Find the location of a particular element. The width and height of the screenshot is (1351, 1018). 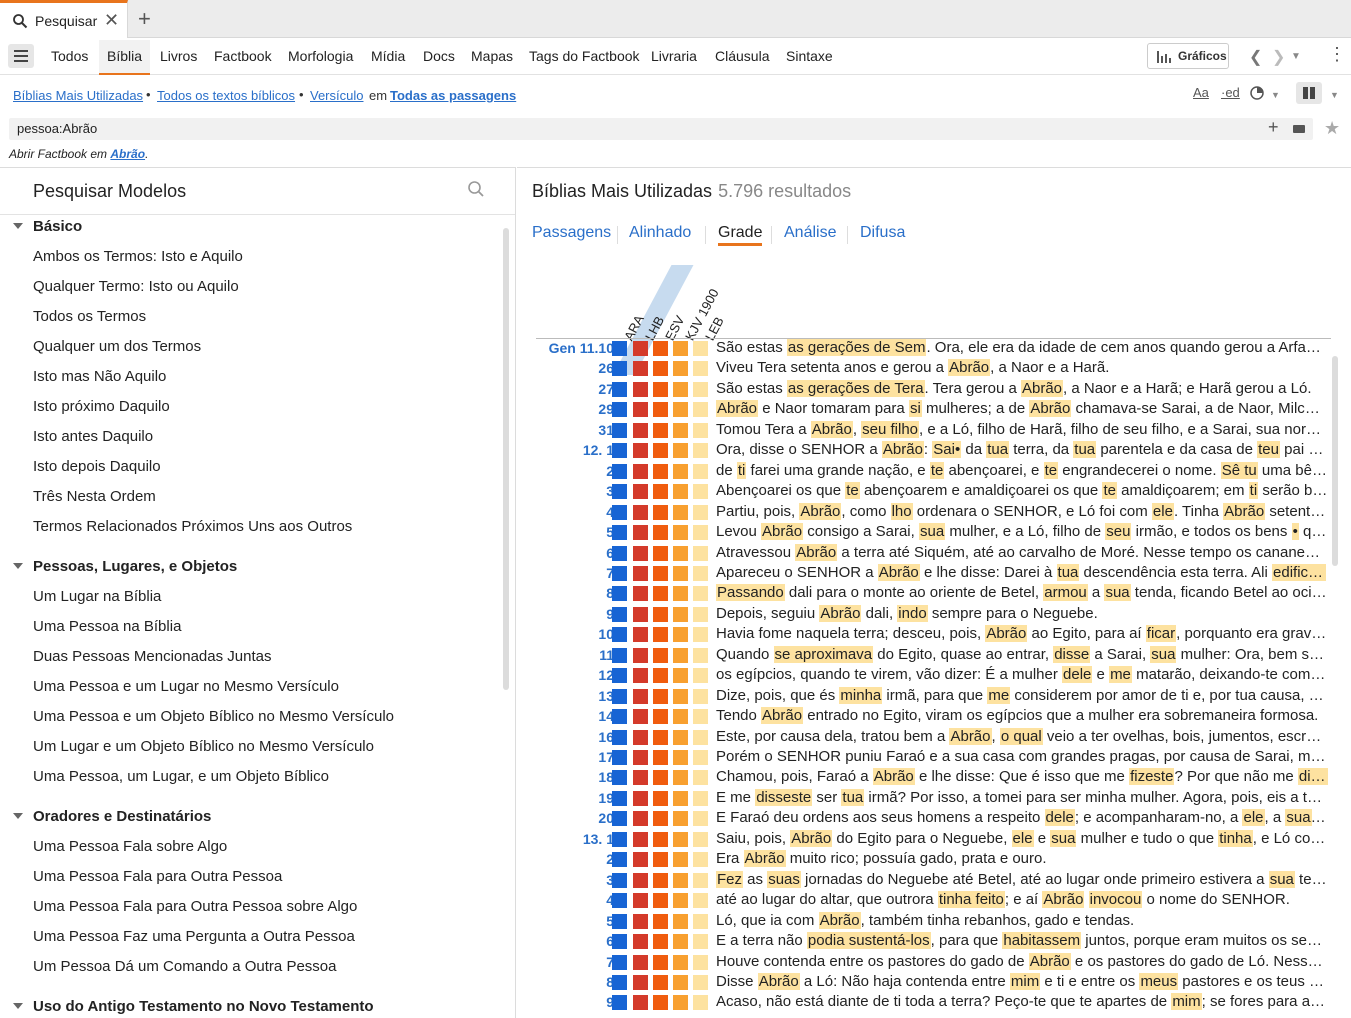

template-item: Uma Pessoa Fala para Outra Pessoa is located at coordinates (157, 876).